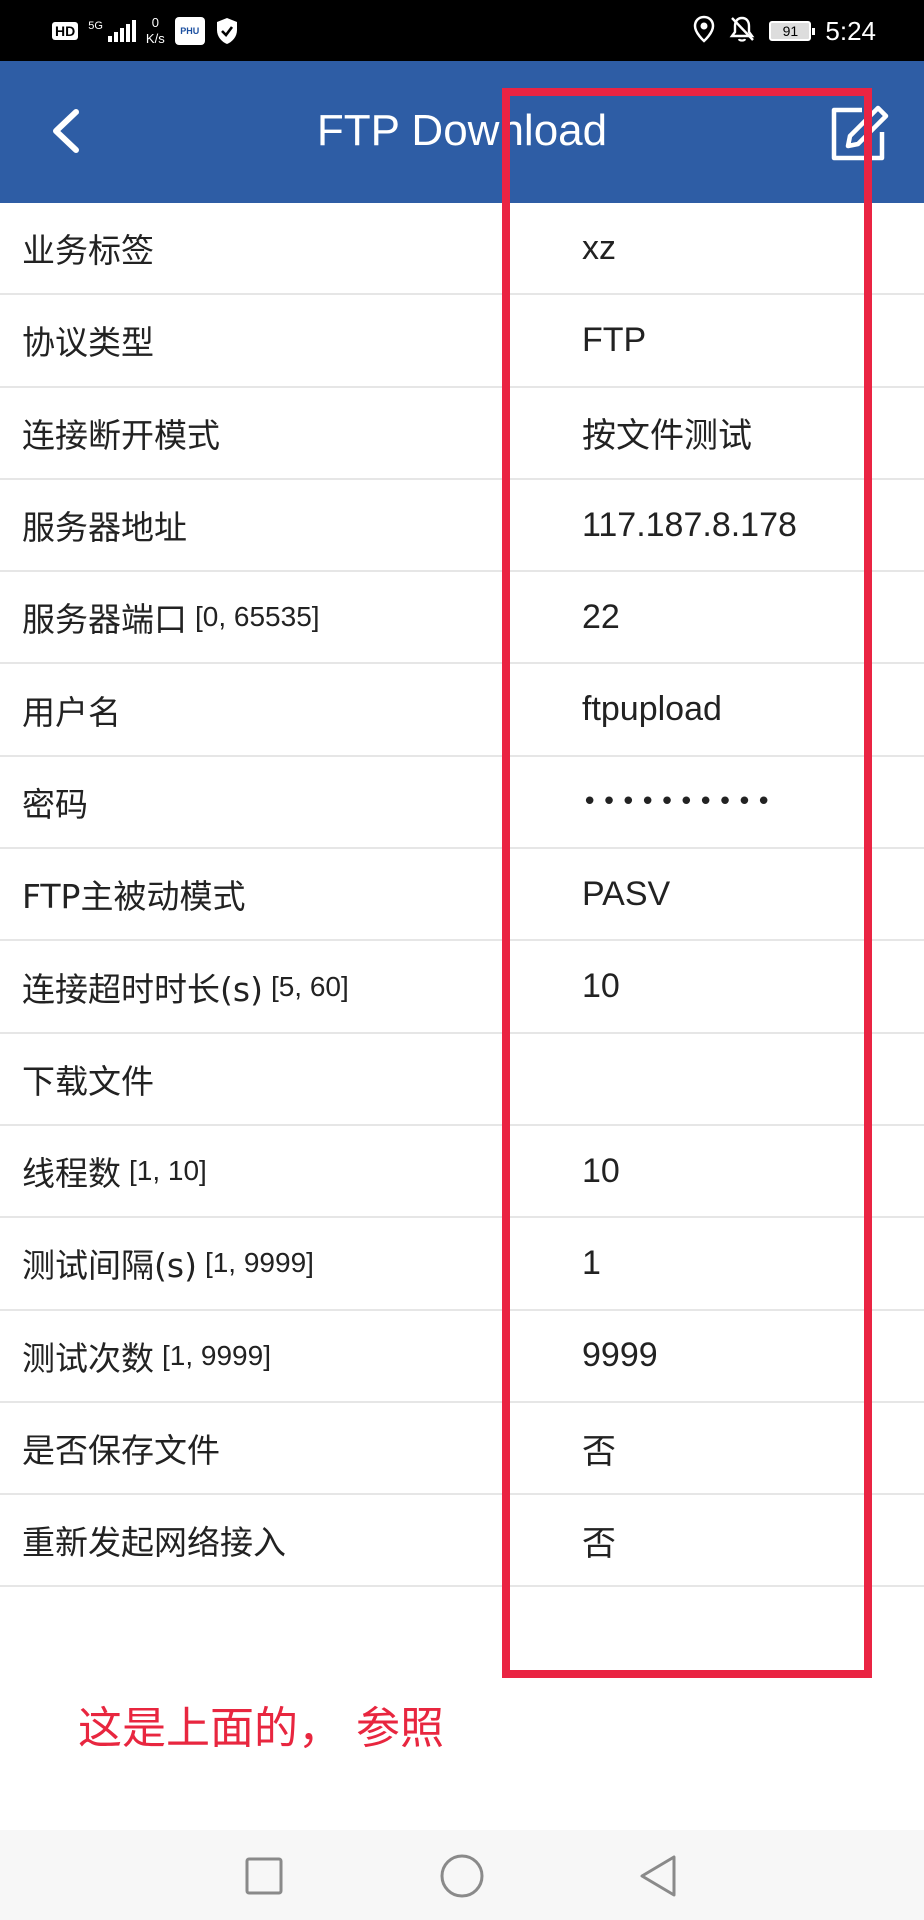  Describe the element at coordinates (71, 712) in the screenshot. I see `row-label: 用户名` at that location.